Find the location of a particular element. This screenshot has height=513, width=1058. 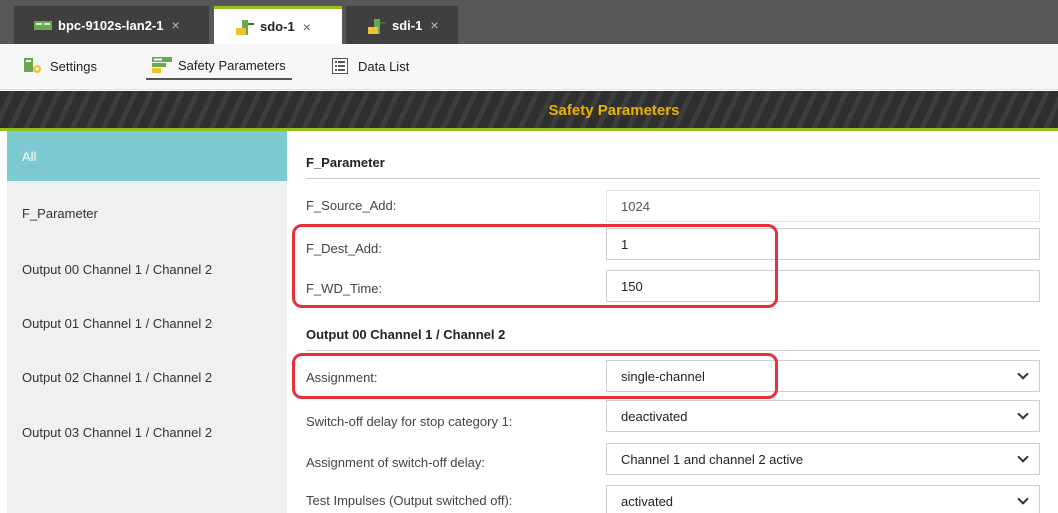

data-list-button: Data List is located at coordinates (370, 66).